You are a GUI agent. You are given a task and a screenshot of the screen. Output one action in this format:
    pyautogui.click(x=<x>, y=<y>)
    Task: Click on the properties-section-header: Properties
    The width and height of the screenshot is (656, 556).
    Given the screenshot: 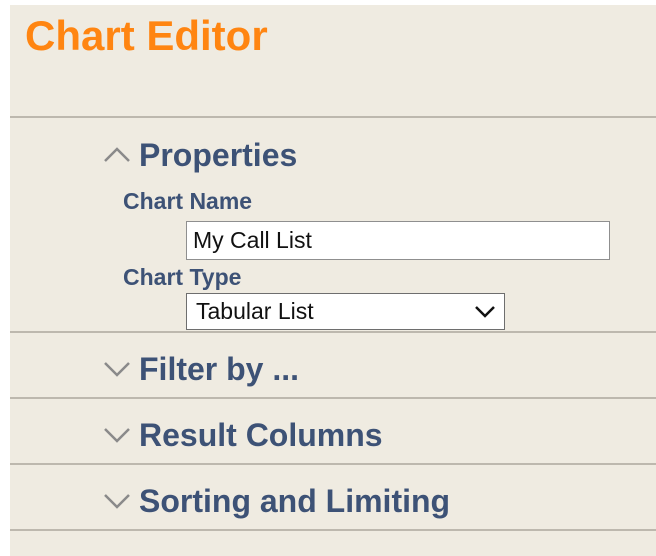 What is the action you would take?
    pyautogui.click(x=200, y=155)
    